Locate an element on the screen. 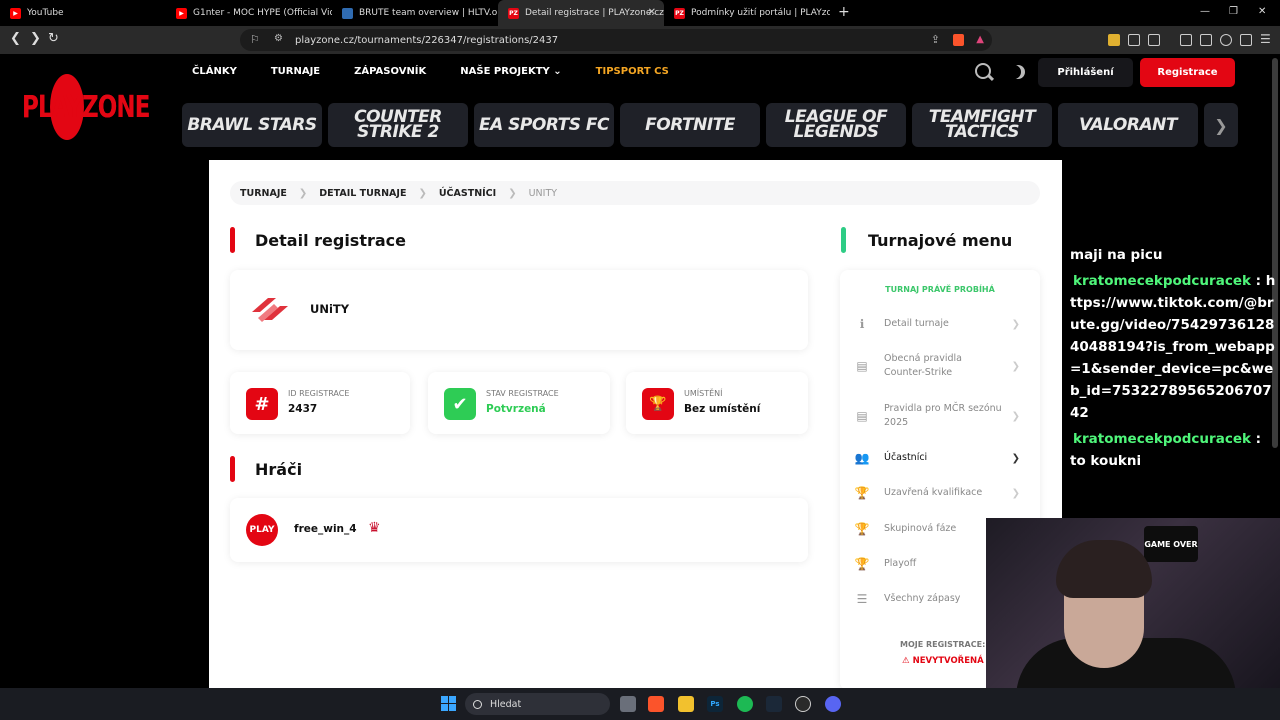 This screenshot has height=720, width=1280. taskbar-search: Hledat is located at coordinates (537, 704).